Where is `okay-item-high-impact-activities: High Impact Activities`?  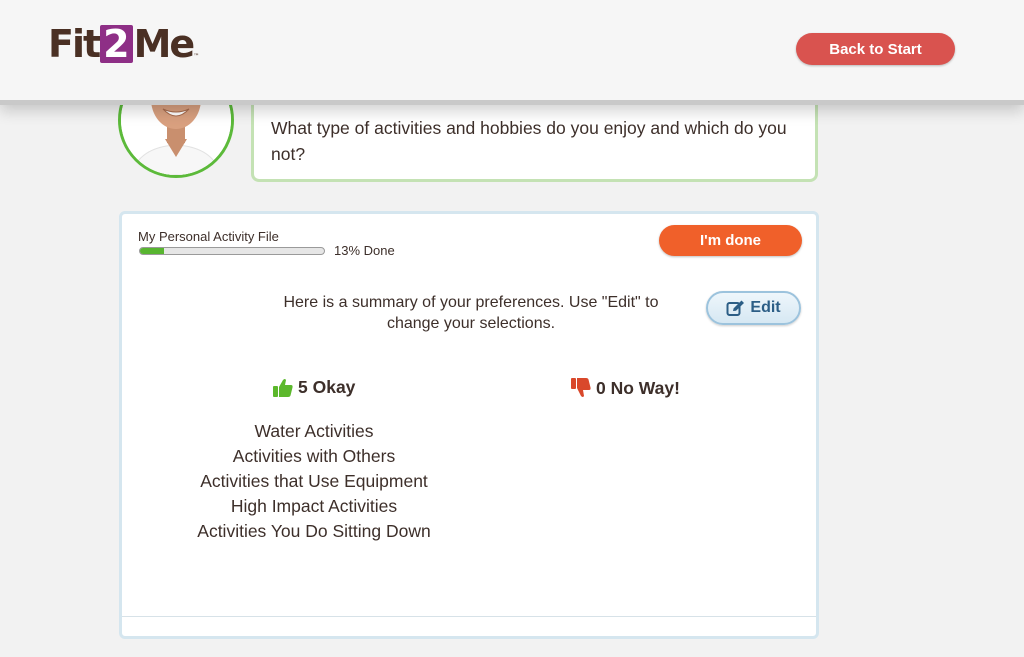 okay-item-high-impact-activities: High Impact Activities is located at coordinates (314, 506).